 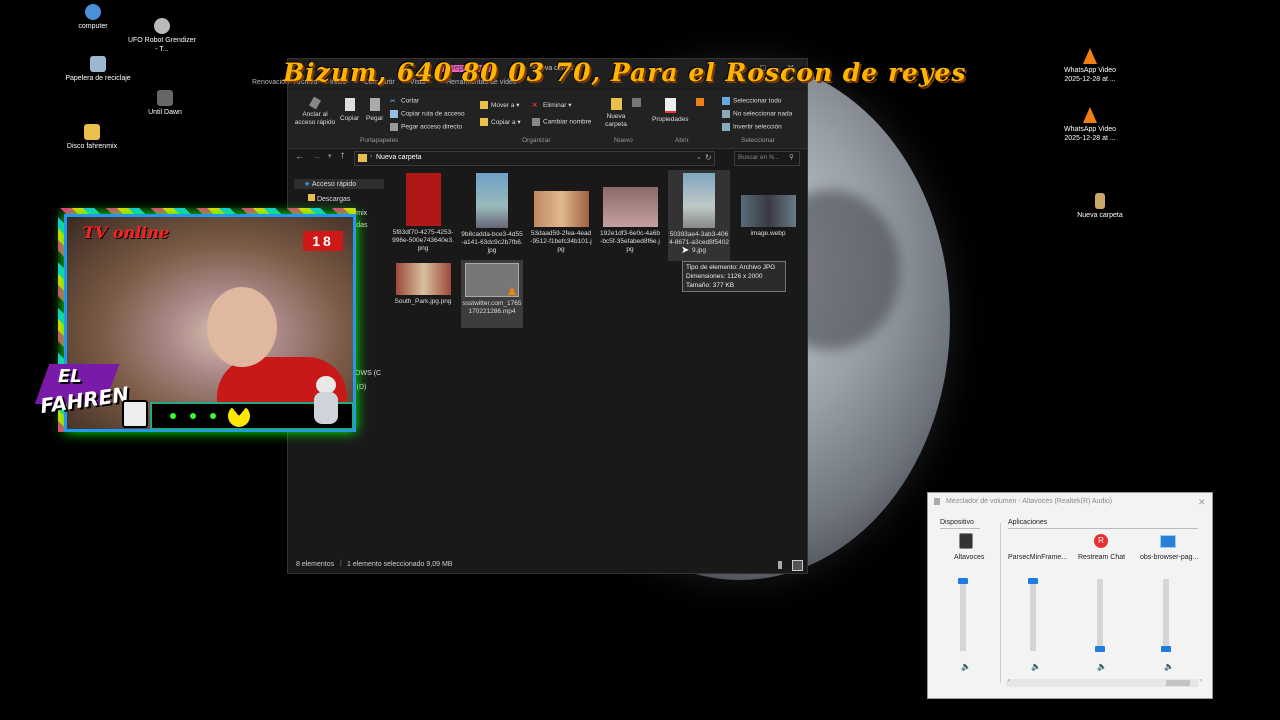 What do you see at coordinates (350, 118) in the screenshot?
I see `copy-label: Copiar` at bounding box center [350, 118].